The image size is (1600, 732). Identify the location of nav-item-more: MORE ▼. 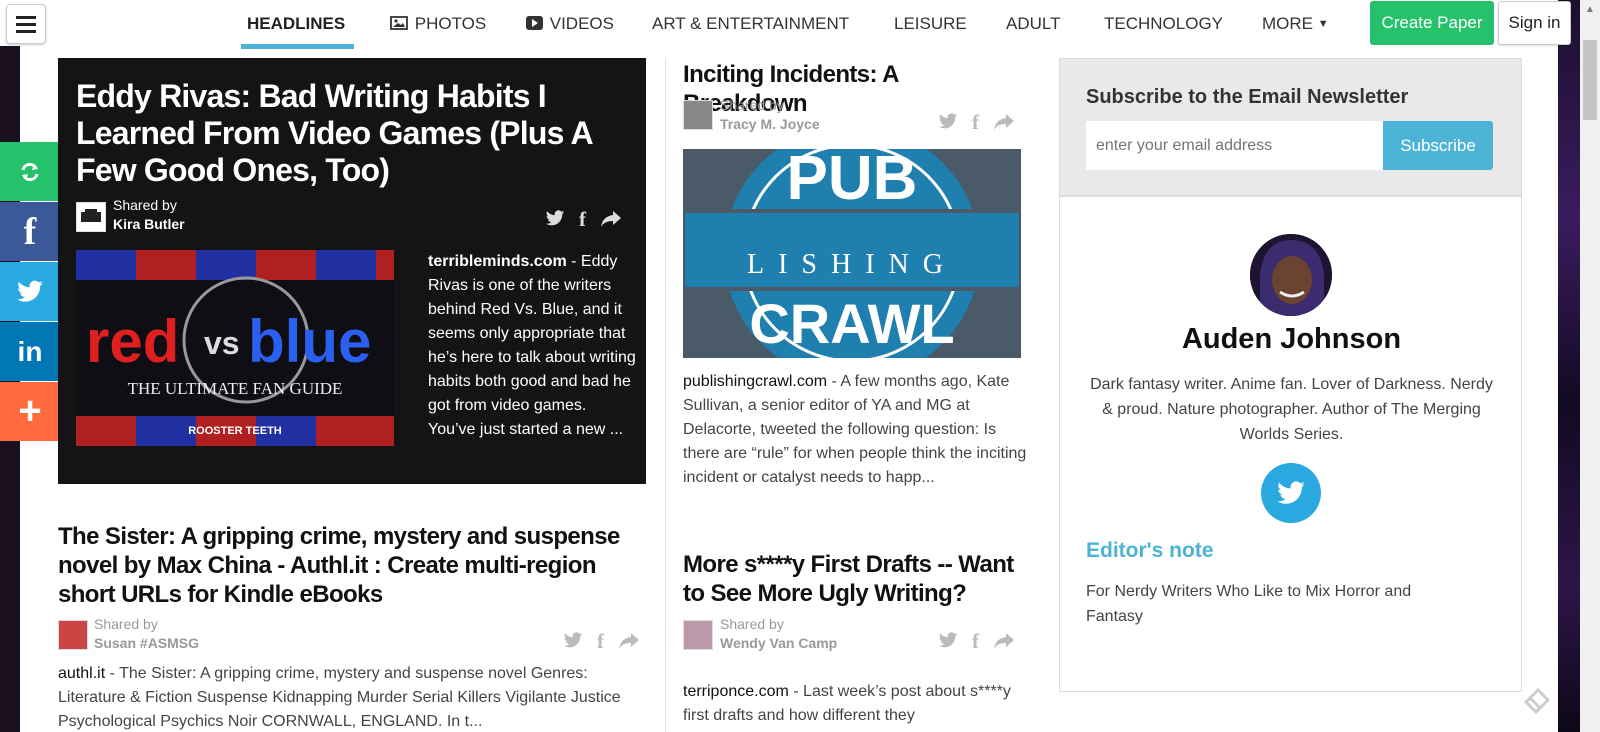
(1295, 24).